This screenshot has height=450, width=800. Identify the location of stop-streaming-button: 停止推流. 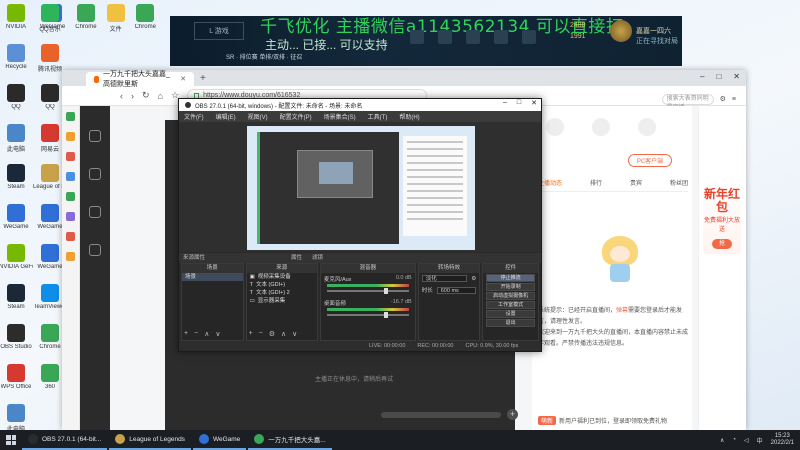
(511, 278).